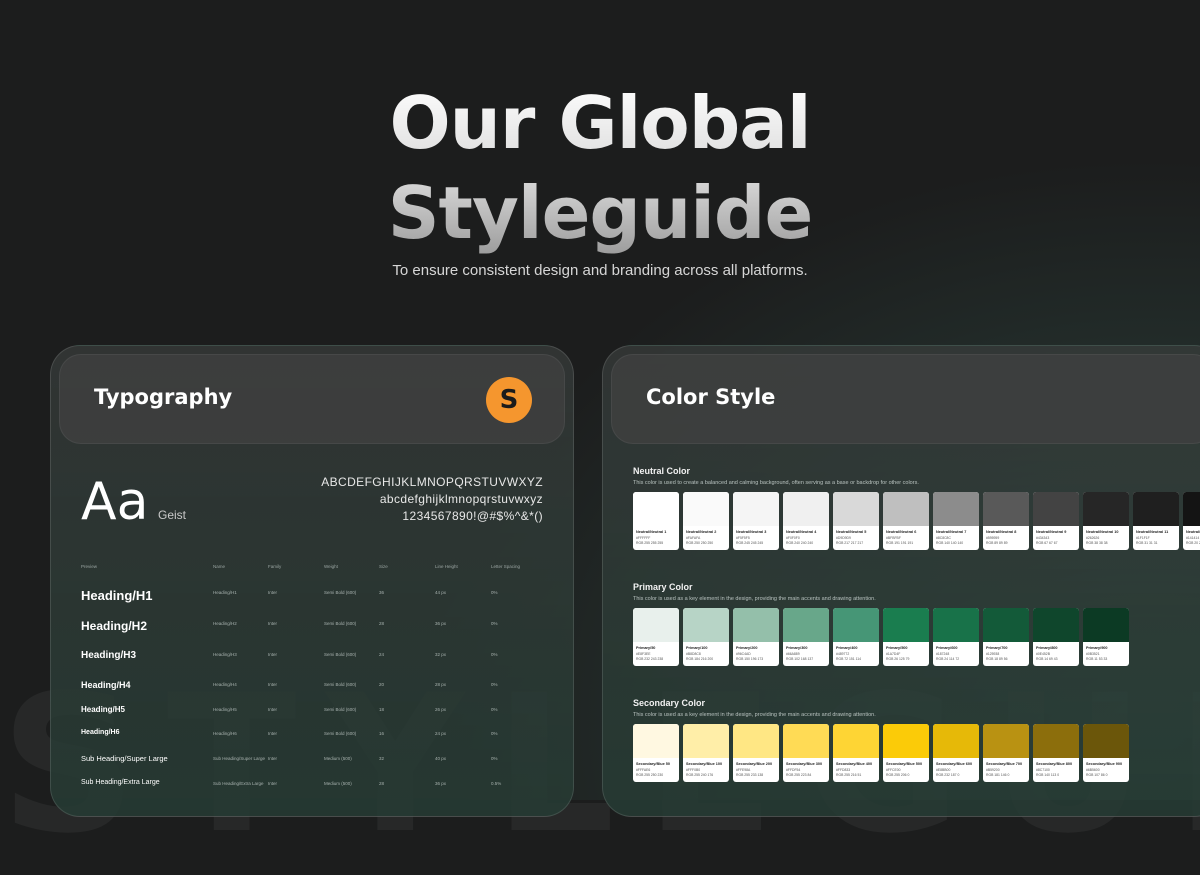 The width and height of the screenshot is (1200, 875). What do you see at coordinates (1193, 543) in the screenshot?
I see `swatch-rgb: RGB 20 20 20` at bounding box center [1193, 543].